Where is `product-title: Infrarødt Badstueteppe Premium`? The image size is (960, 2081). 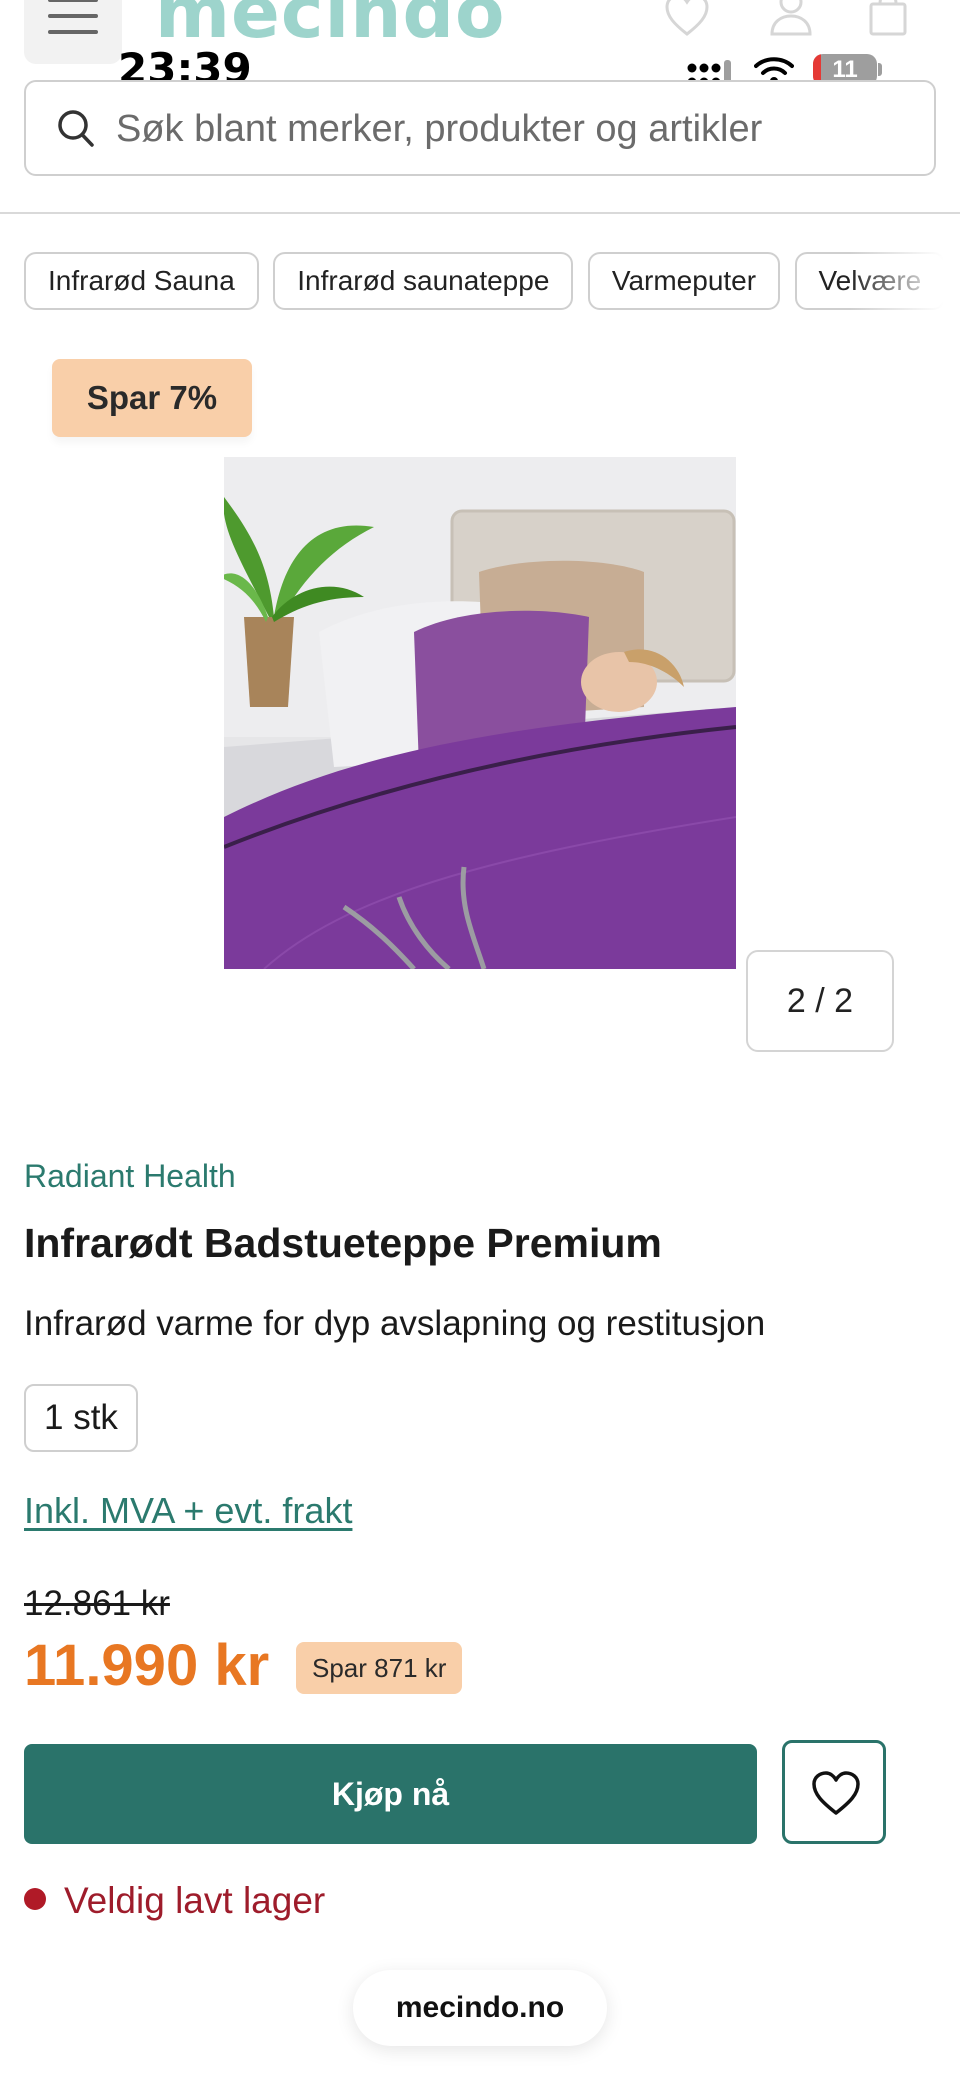 product-title: Infrarødt Badstueteppe Premium is located at coordinates (343, 1243).